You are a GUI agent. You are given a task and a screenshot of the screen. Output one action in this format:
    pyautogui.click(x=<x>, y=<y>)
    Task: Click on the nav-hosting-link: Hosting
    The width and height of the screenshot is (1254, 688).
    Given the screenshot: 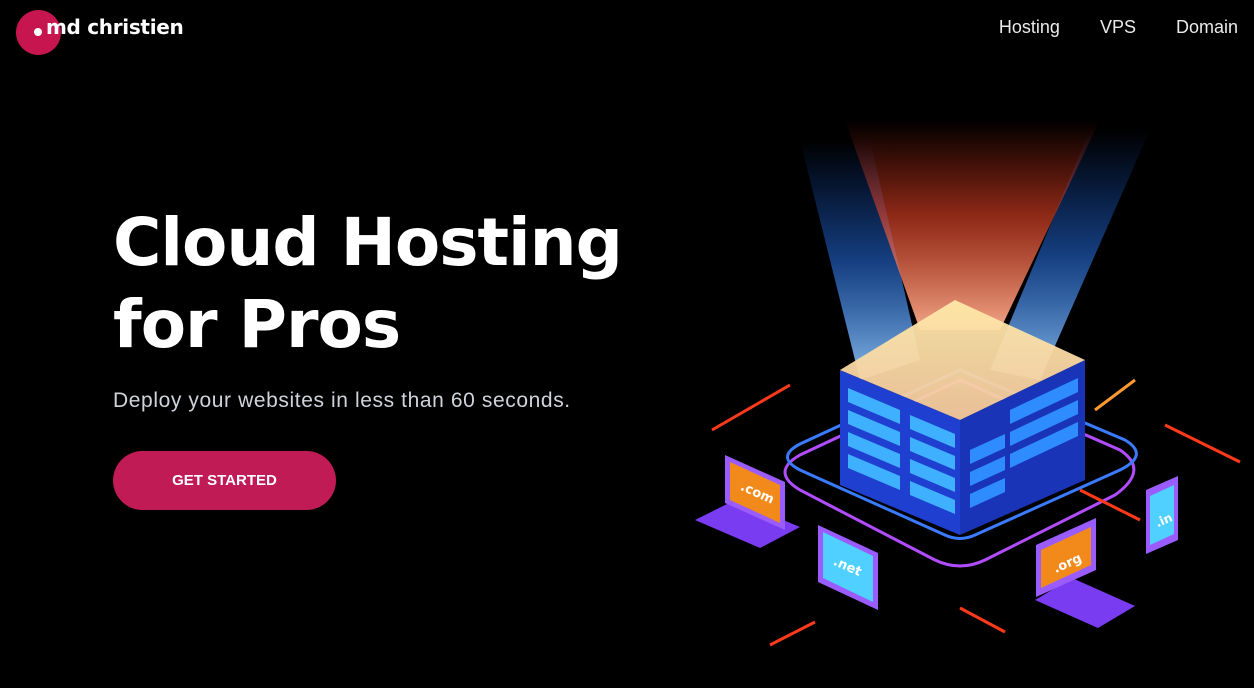 What is the action you would take?
    pyautogui.click(x=1029, y=27)
    